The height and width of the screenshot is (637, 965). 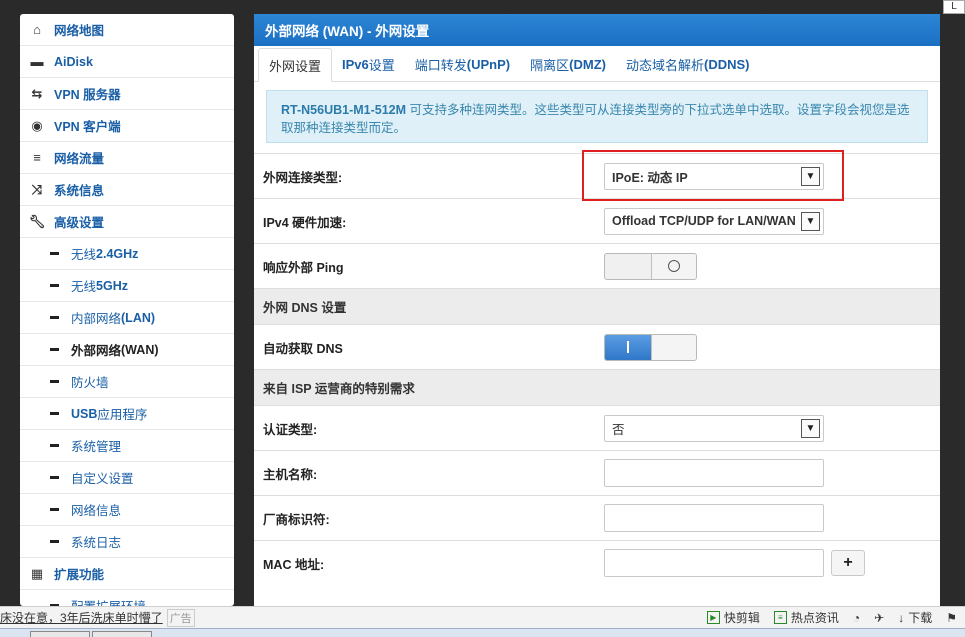 I want to click on sidebar-item-label: AiDisk, so click(x=73, y=61).